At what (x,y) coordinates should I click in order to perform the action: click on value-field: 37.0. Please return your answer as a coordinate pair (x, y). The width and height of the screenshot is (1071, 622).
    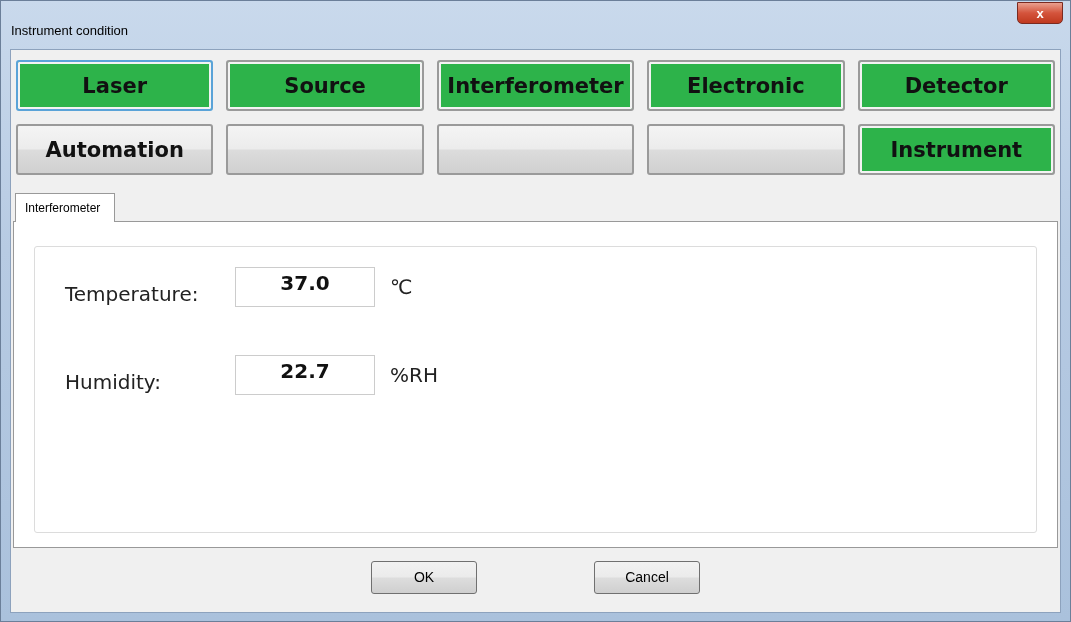
    Looking at the image, I should click on (305, 287).